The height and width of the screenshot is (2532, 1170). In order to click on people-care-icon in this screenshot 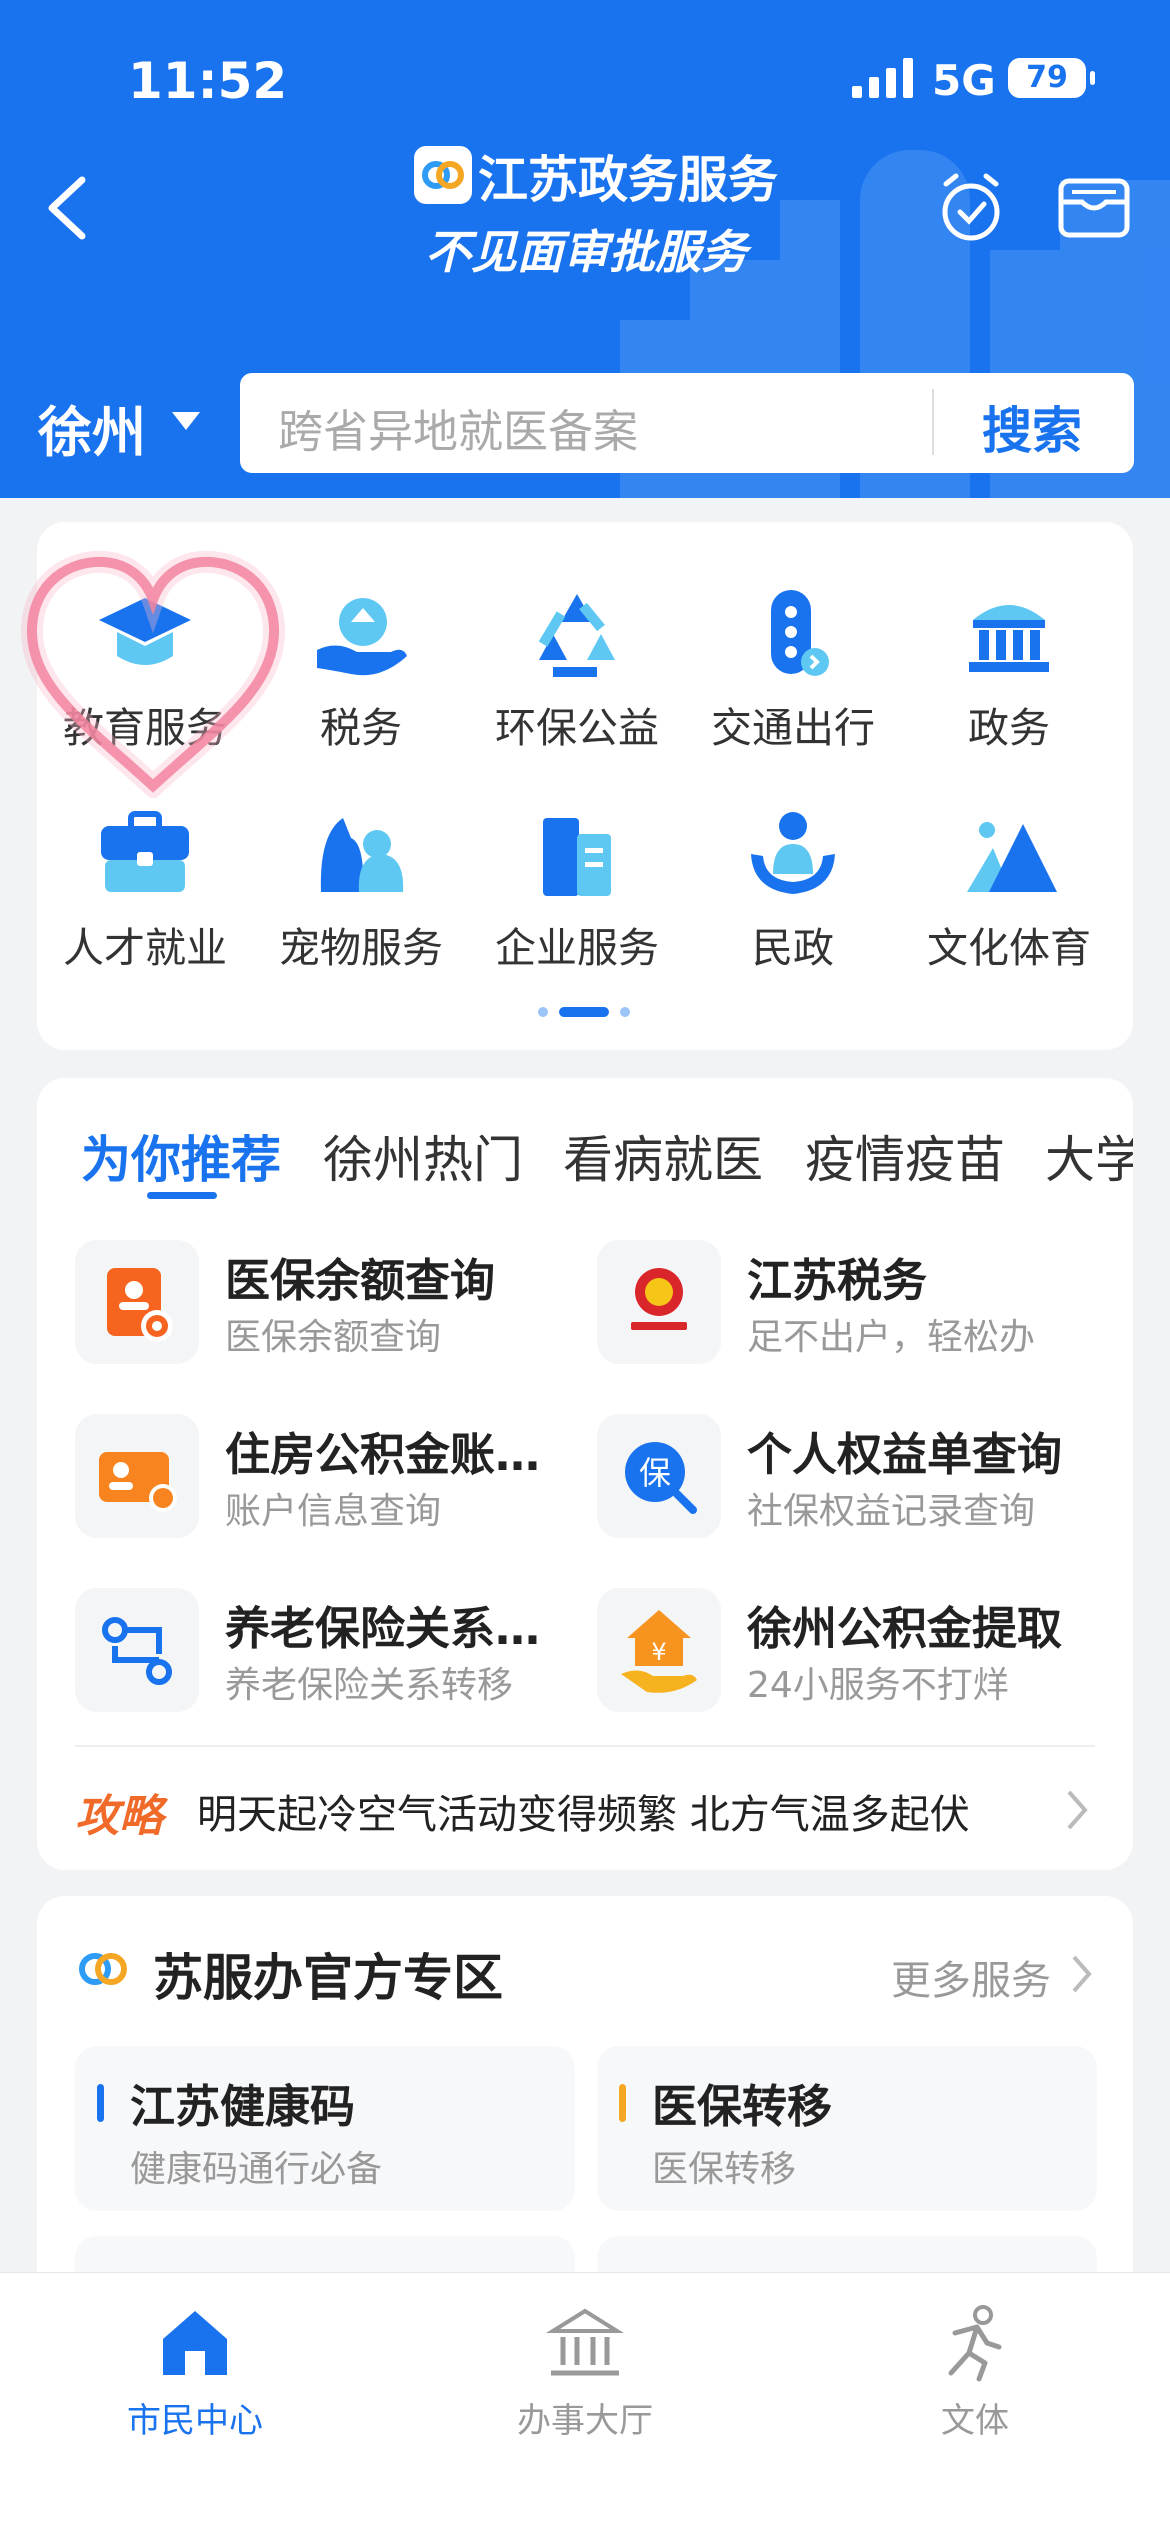, I will do `click(793, 853)`.